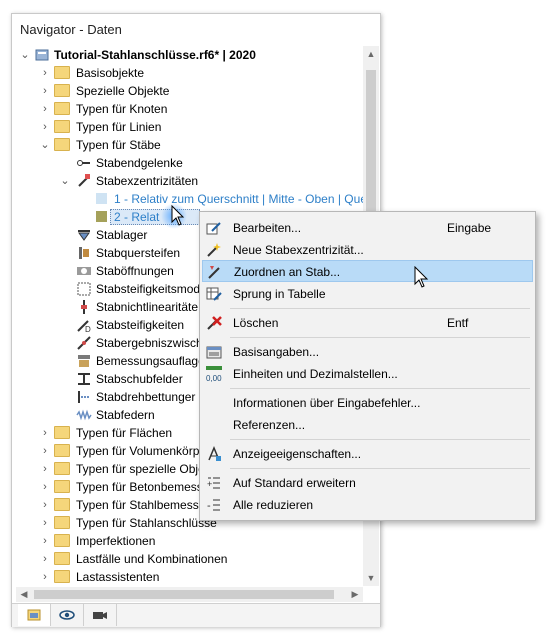 The width and height of the screenshot is (546, 633). Describe the element at coordinates (214, 378) in the screenshot. I see `svg-text: 0,00` at that location.